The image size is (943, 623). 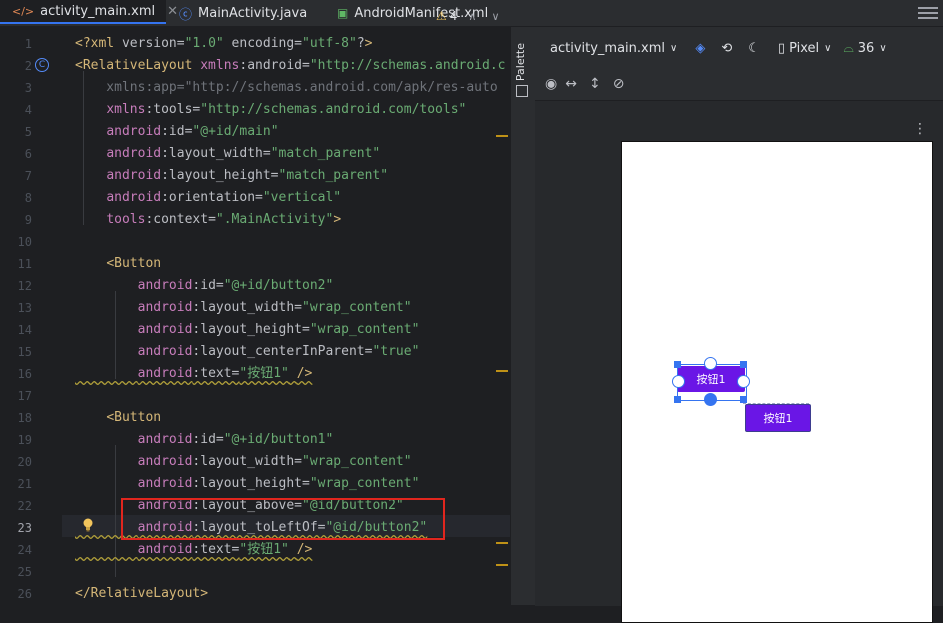 What do you see at coordinates (24, 264) in the screenshot?
I see `line-number: 11` at bounding box center [24, 264].